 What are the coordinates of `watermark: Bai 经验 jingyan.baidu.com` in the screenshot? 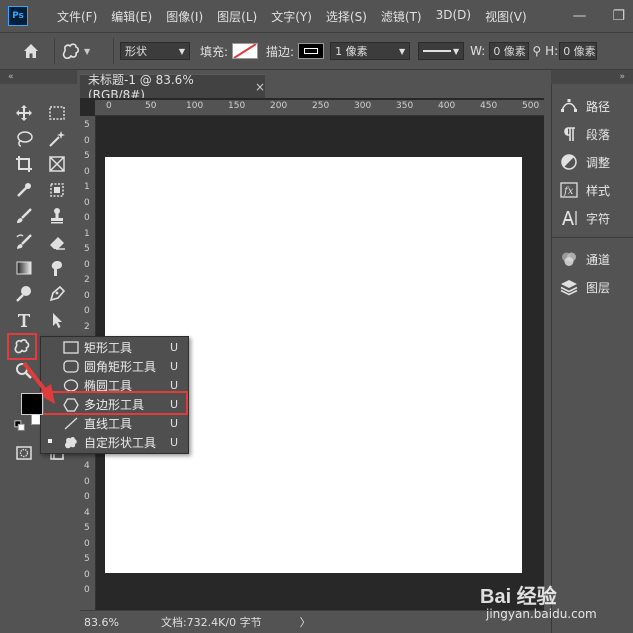 It's located at (555, 602).